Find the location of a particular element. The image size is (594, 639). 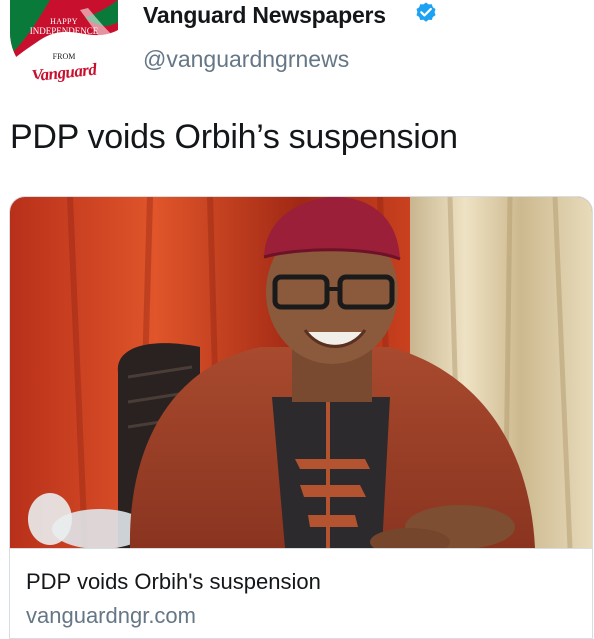

author-handle: @vanguardngrnews is located at coordinates (246, 59).